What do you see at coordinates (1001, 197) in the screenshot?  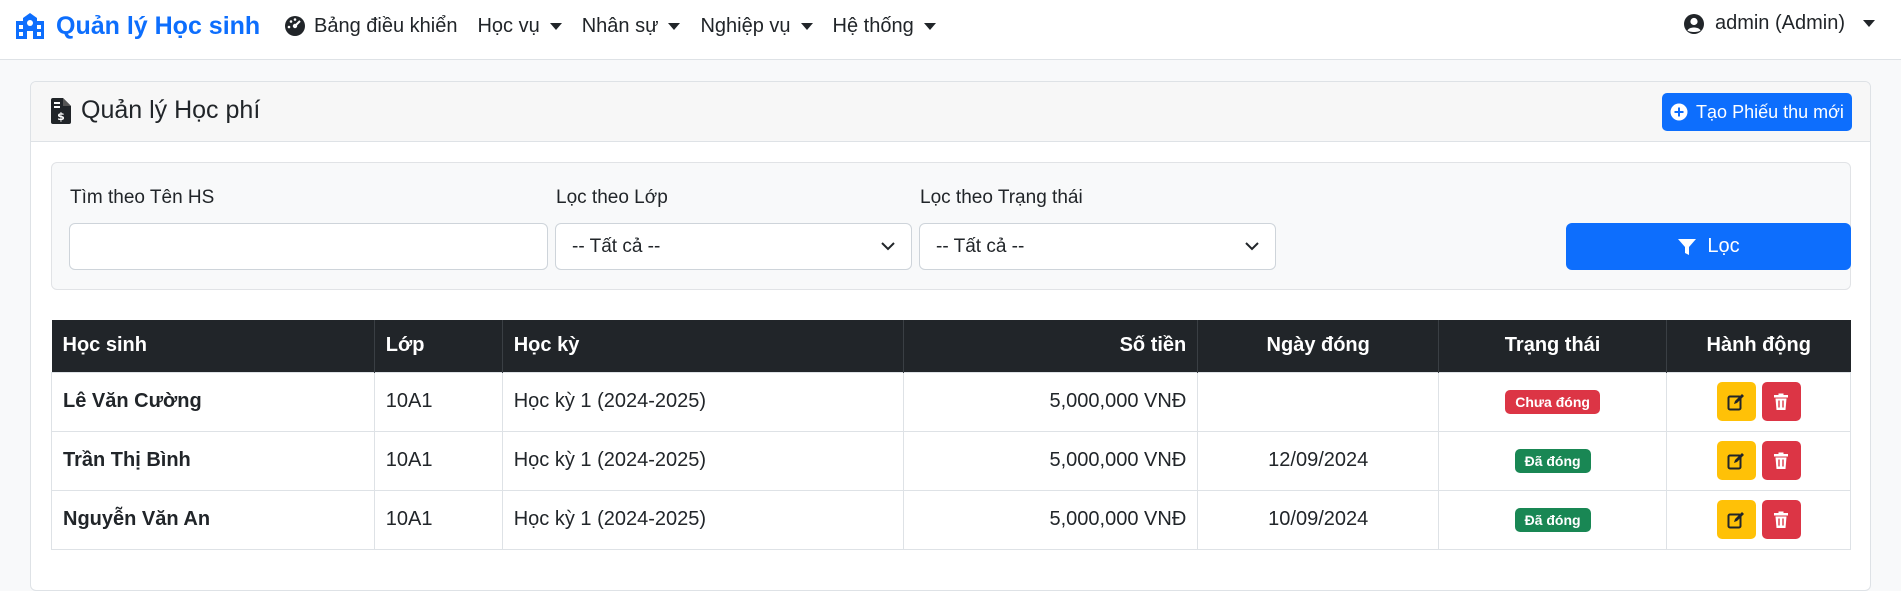 I see `status-filter-label: Lọc theo Trạng thái` at bounding box center [1001, 197].